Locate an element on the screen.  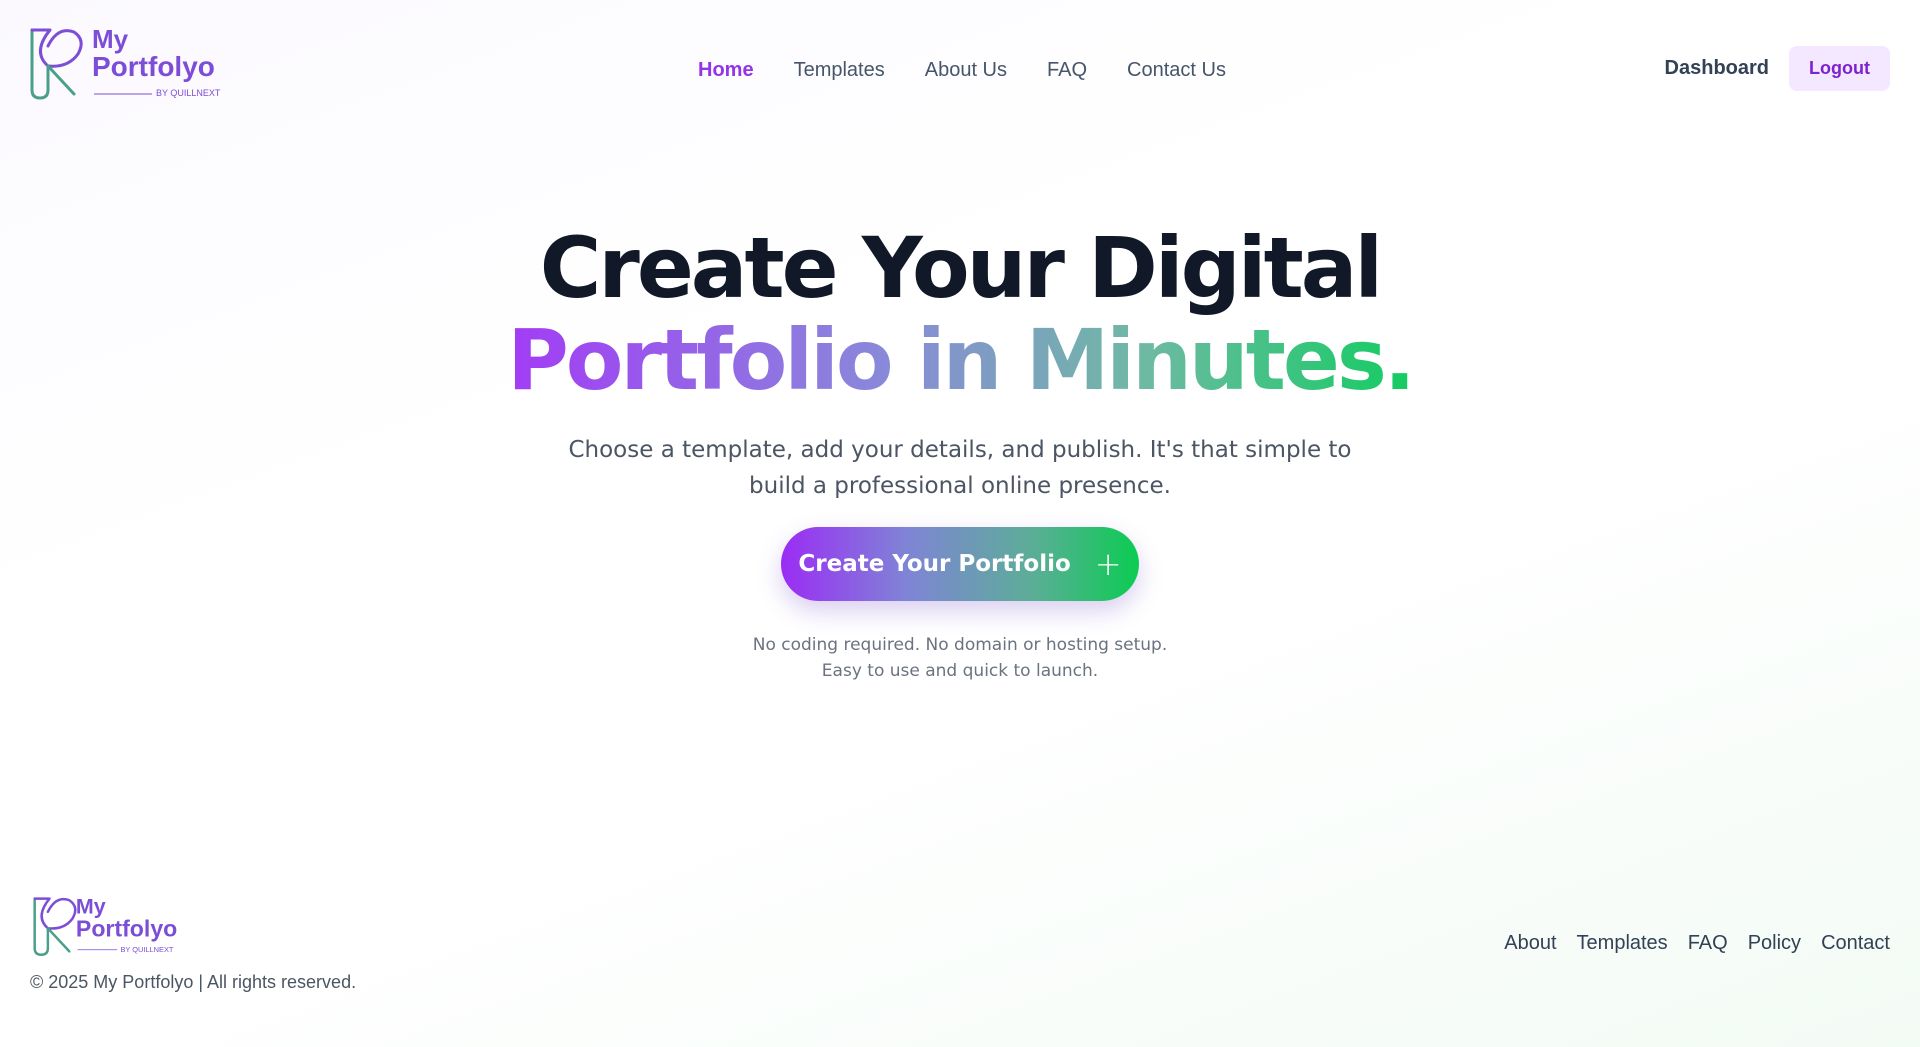
brand-logo: My Portfolyo BY QUILLNEXT is located at coordinates (133, 62).